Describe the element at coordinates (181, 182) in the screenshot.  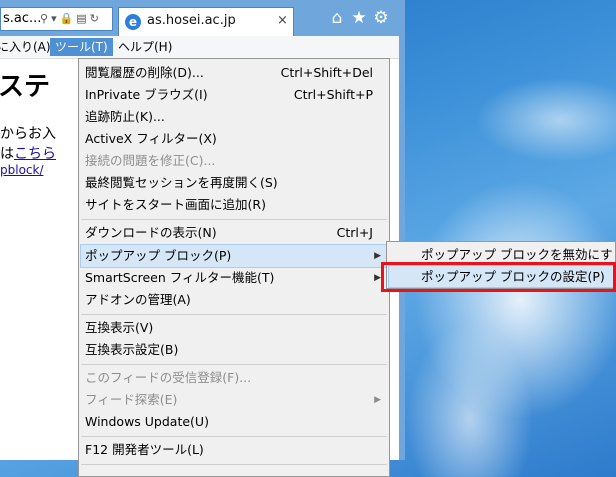
I see `menu-item-label: 最終閲覧セッションを再度開く(S)` at that location.